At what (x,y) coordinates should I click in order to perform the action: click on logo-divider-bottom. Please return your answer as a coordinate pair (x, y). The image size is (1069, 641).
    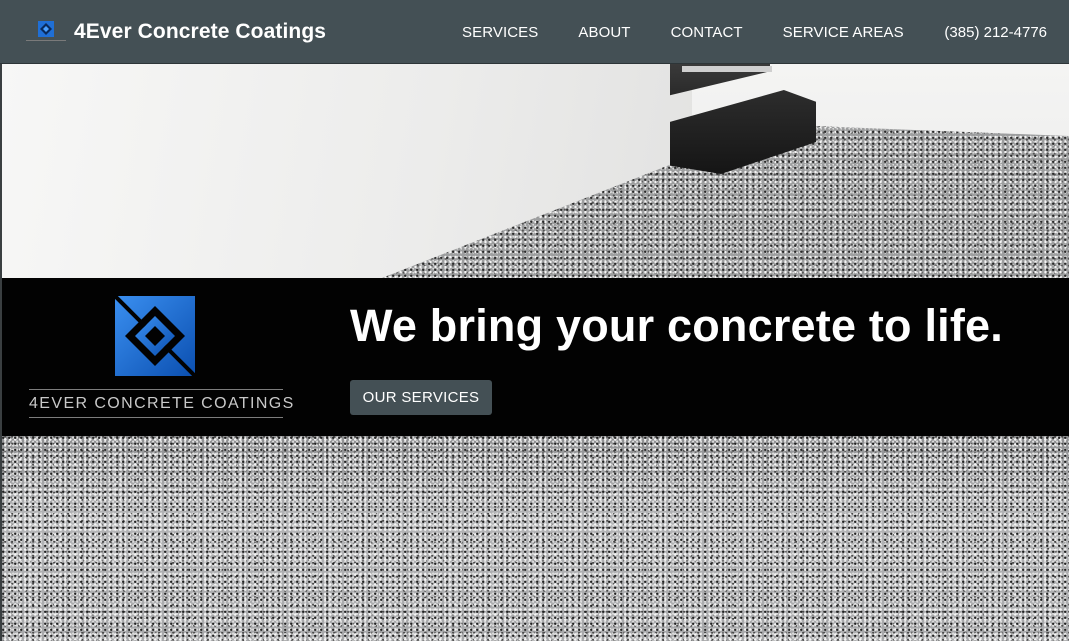
    Looking at the image, I should click on (156, 417).